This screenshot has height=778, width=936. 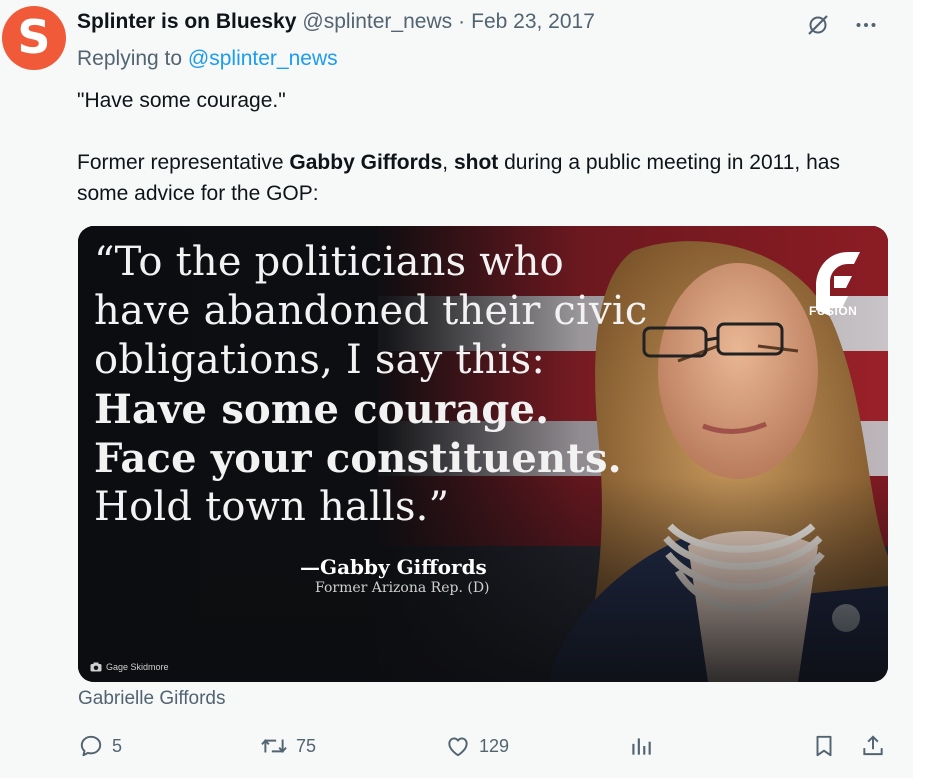 What do you see at coordinates (183, 162) in the screenshot?
I see `text-segment: Former representative` at bounding box center [183, 162].